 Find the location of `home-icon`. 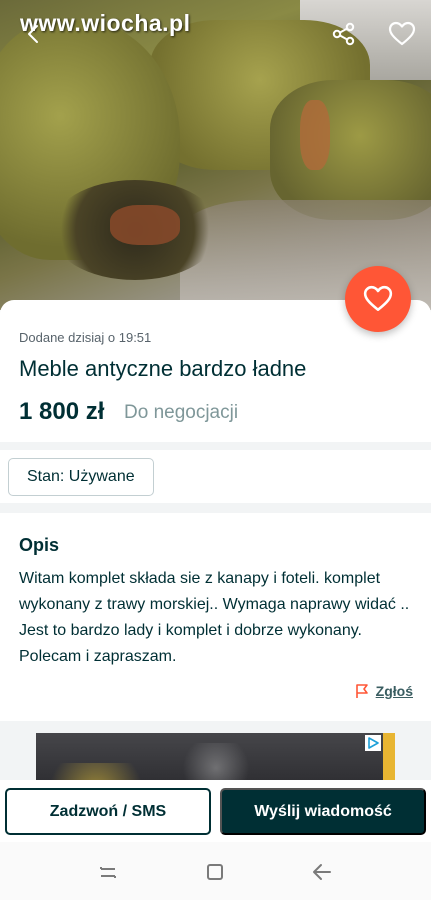

home-icon is located at coordinates (215, 872).